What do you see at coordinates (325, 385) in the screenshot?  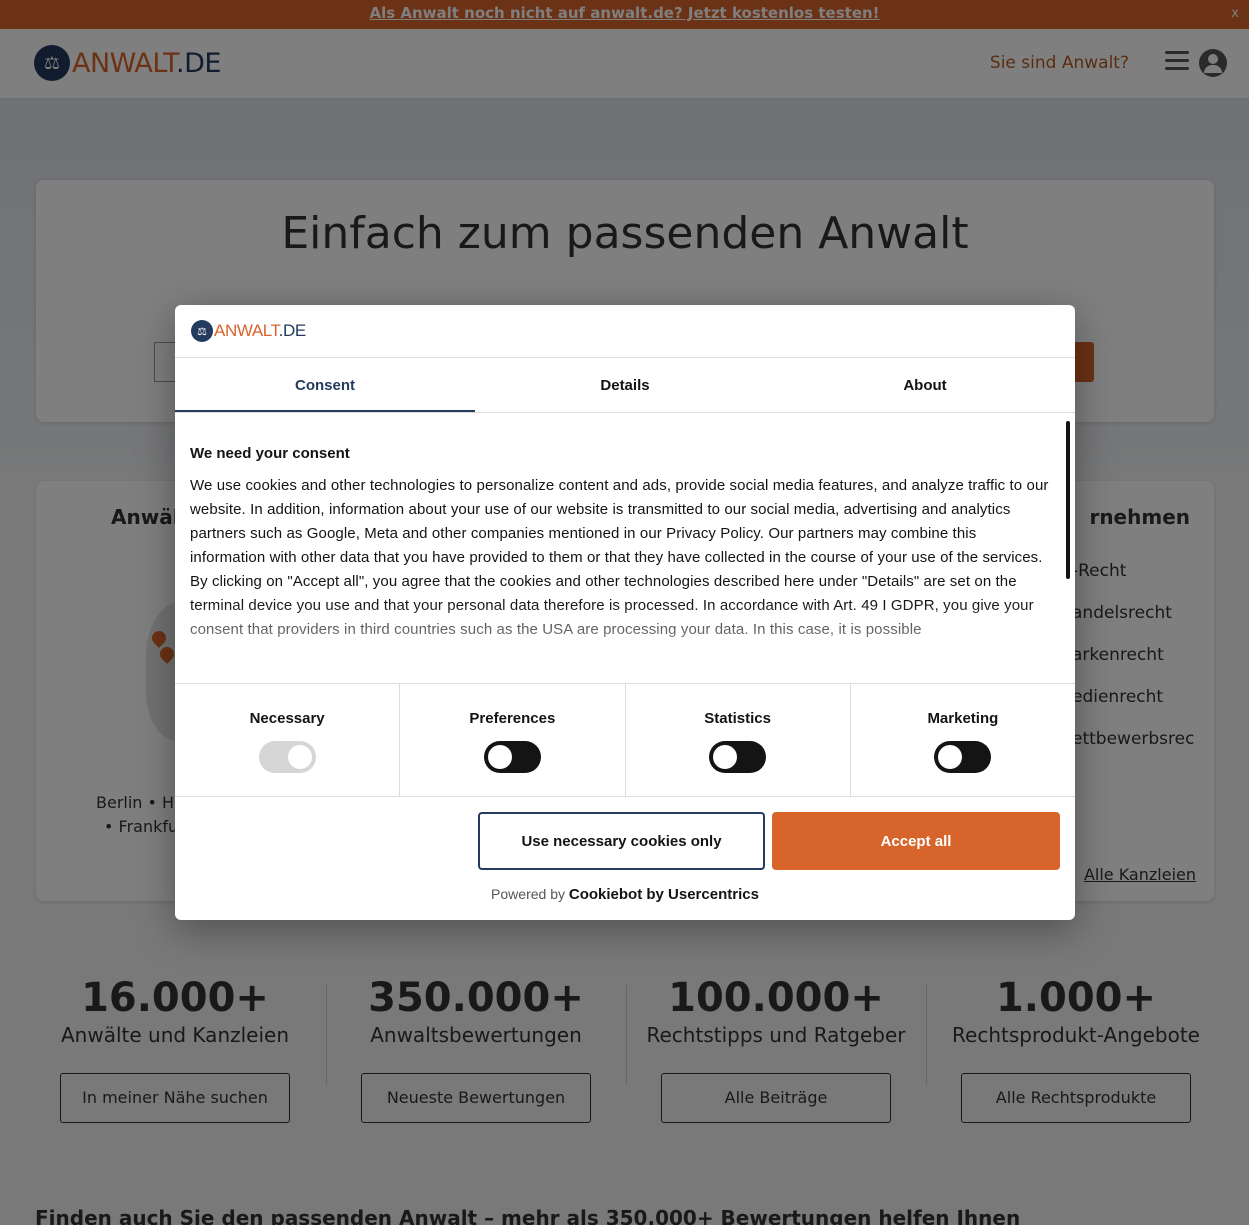 I see `tab-consent: Consent` at bounding box center [325, 385].